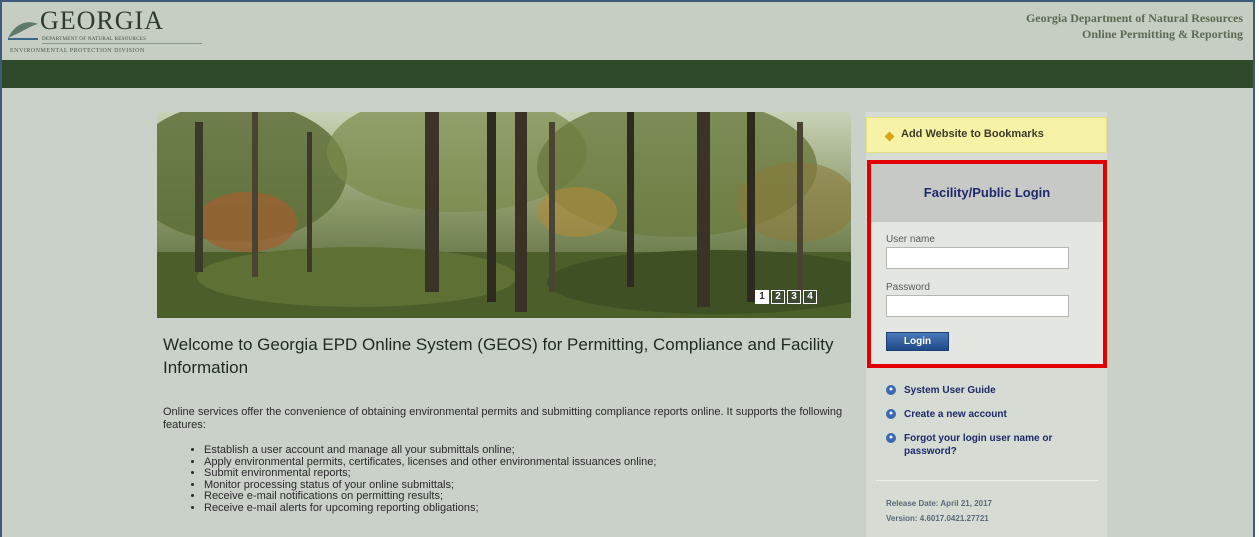 This screenshot has width=1259, height=537. I want to click on password-label: Password, so click(908, 287).